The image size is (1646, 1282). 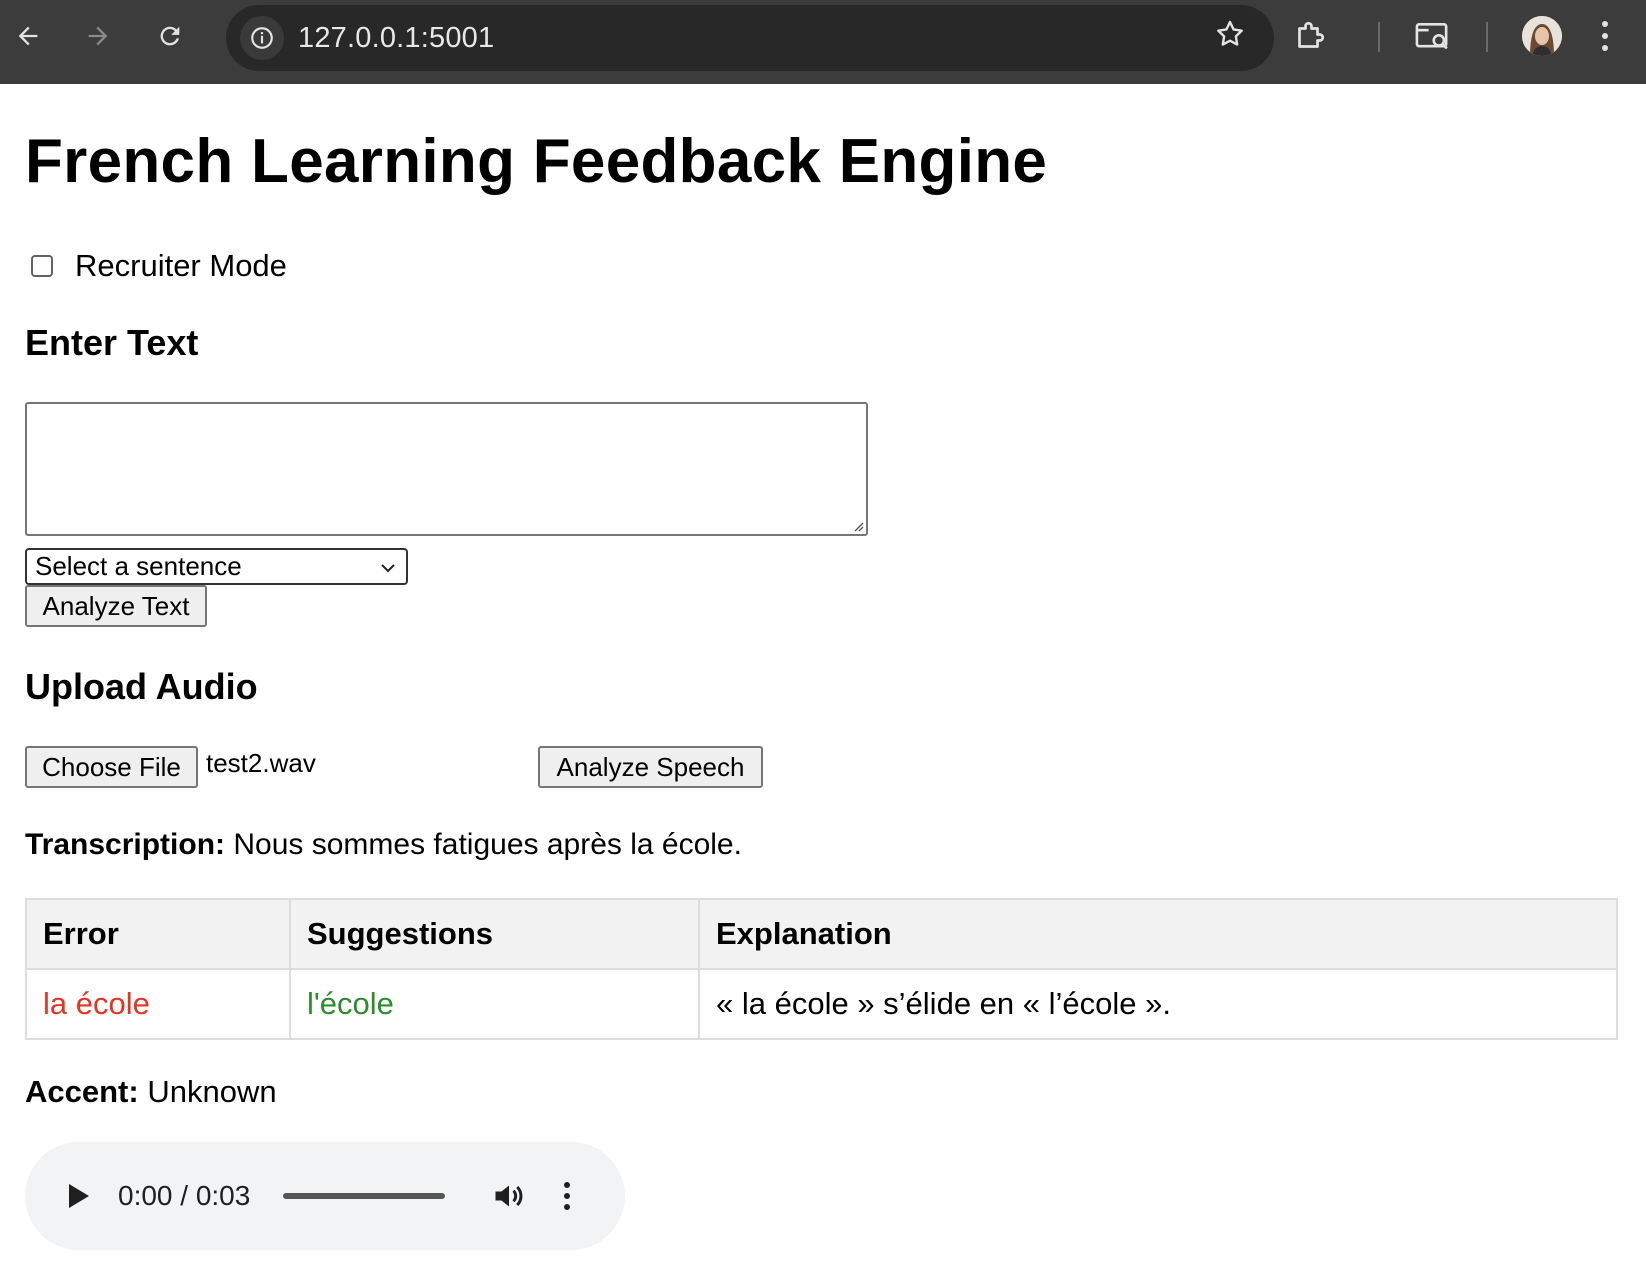 I want to click on transcription-text: Nous sommes fatigues après la école., so click(x=487, y=844).